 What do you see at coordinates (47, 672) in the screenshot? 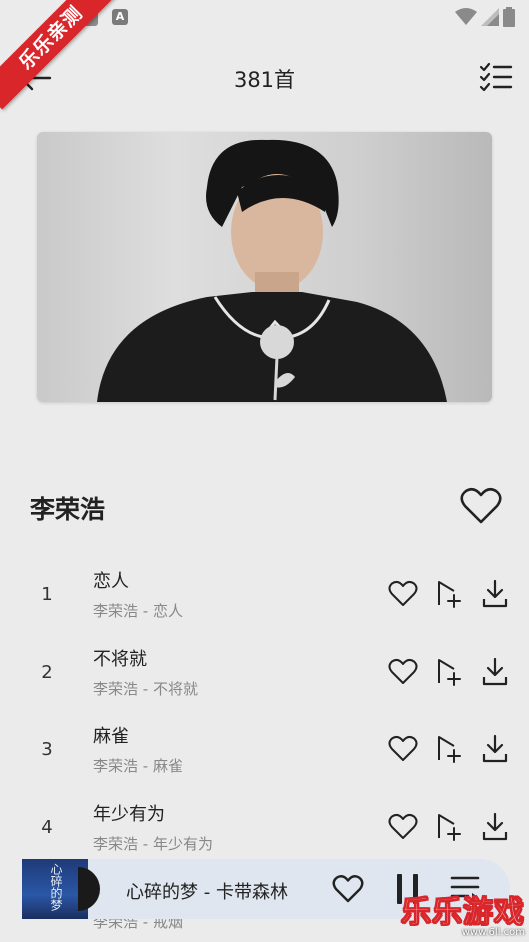
I see `song-index: 2` at bounding box center [47, 672].